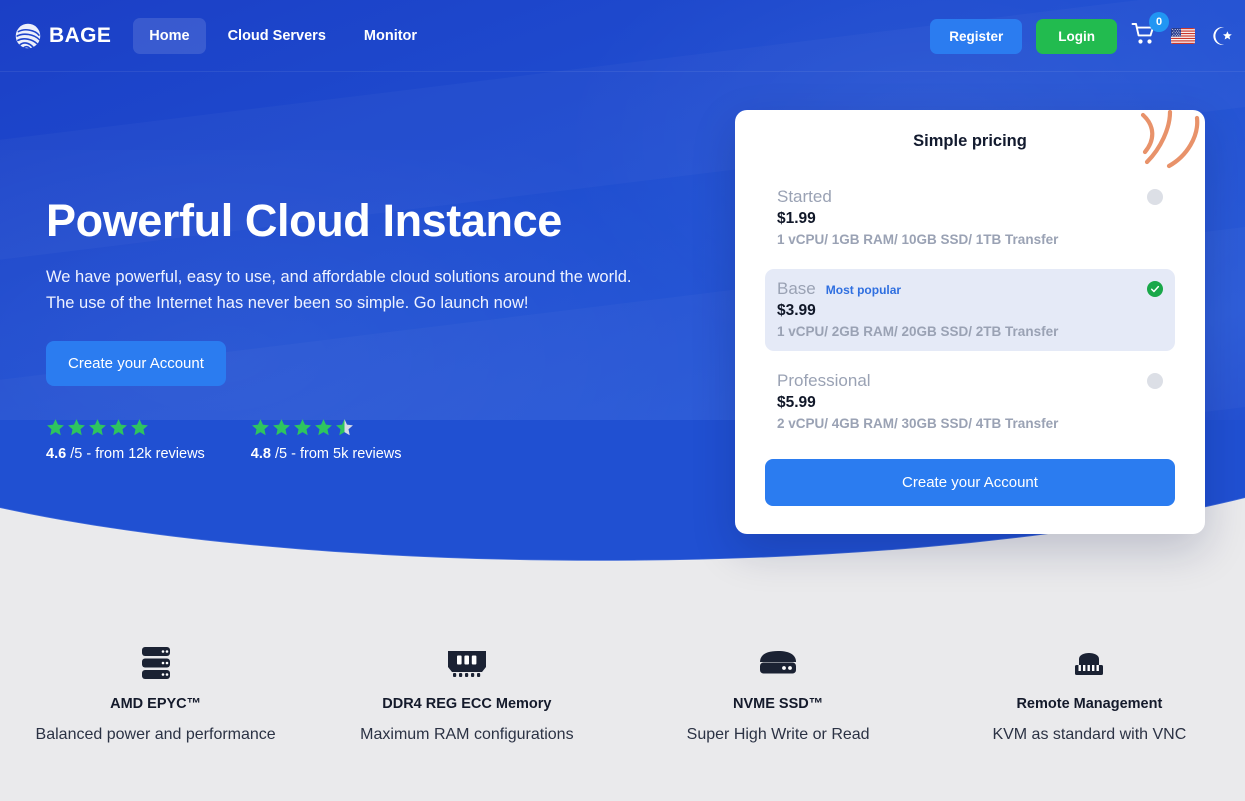  Describe the element at coordinates (778, 734) in the screenshot. I see `feature-desc: Super High Write or Read` at that location.